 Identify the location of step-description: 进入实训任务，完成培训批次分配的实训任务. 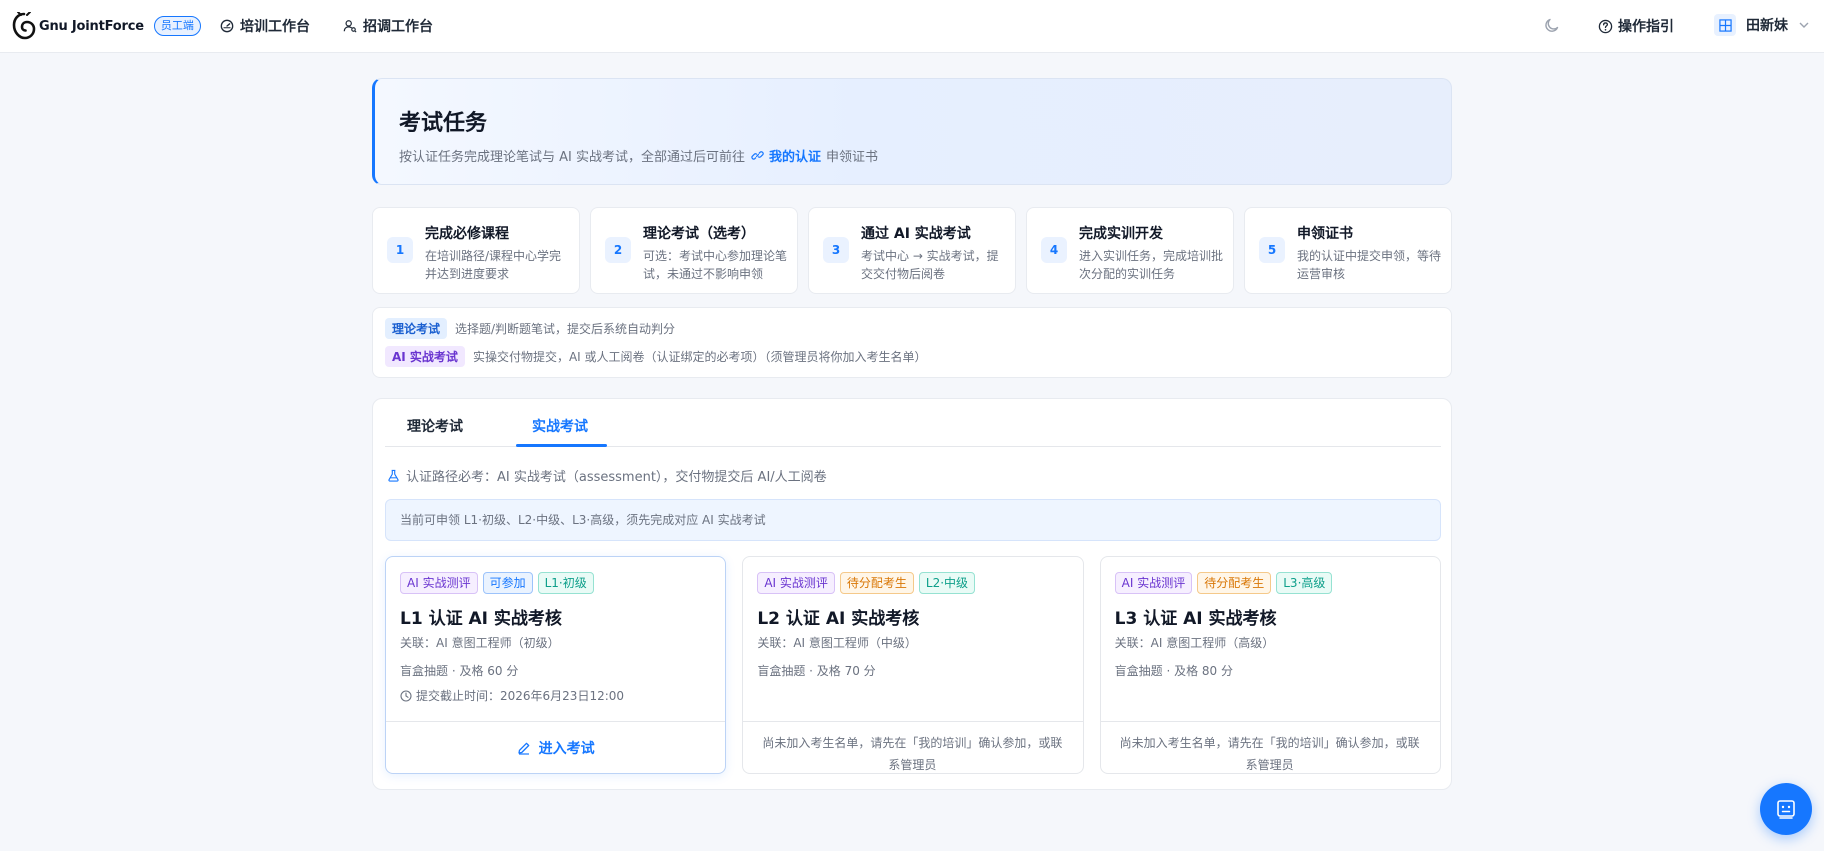
(1151, 265).